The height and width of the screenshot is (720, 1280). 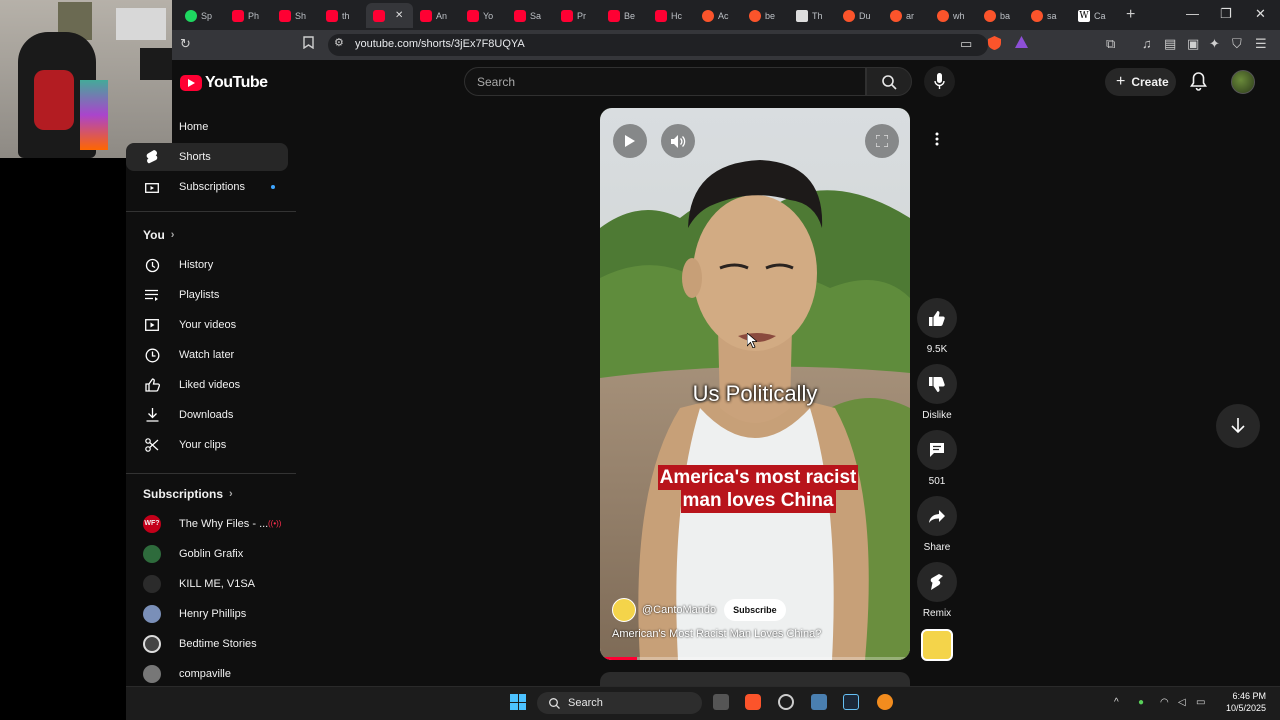 What do you see at coordinates (755, 658) in the screenshot?
I see `progress-bar` at bounding box center [755, 658].